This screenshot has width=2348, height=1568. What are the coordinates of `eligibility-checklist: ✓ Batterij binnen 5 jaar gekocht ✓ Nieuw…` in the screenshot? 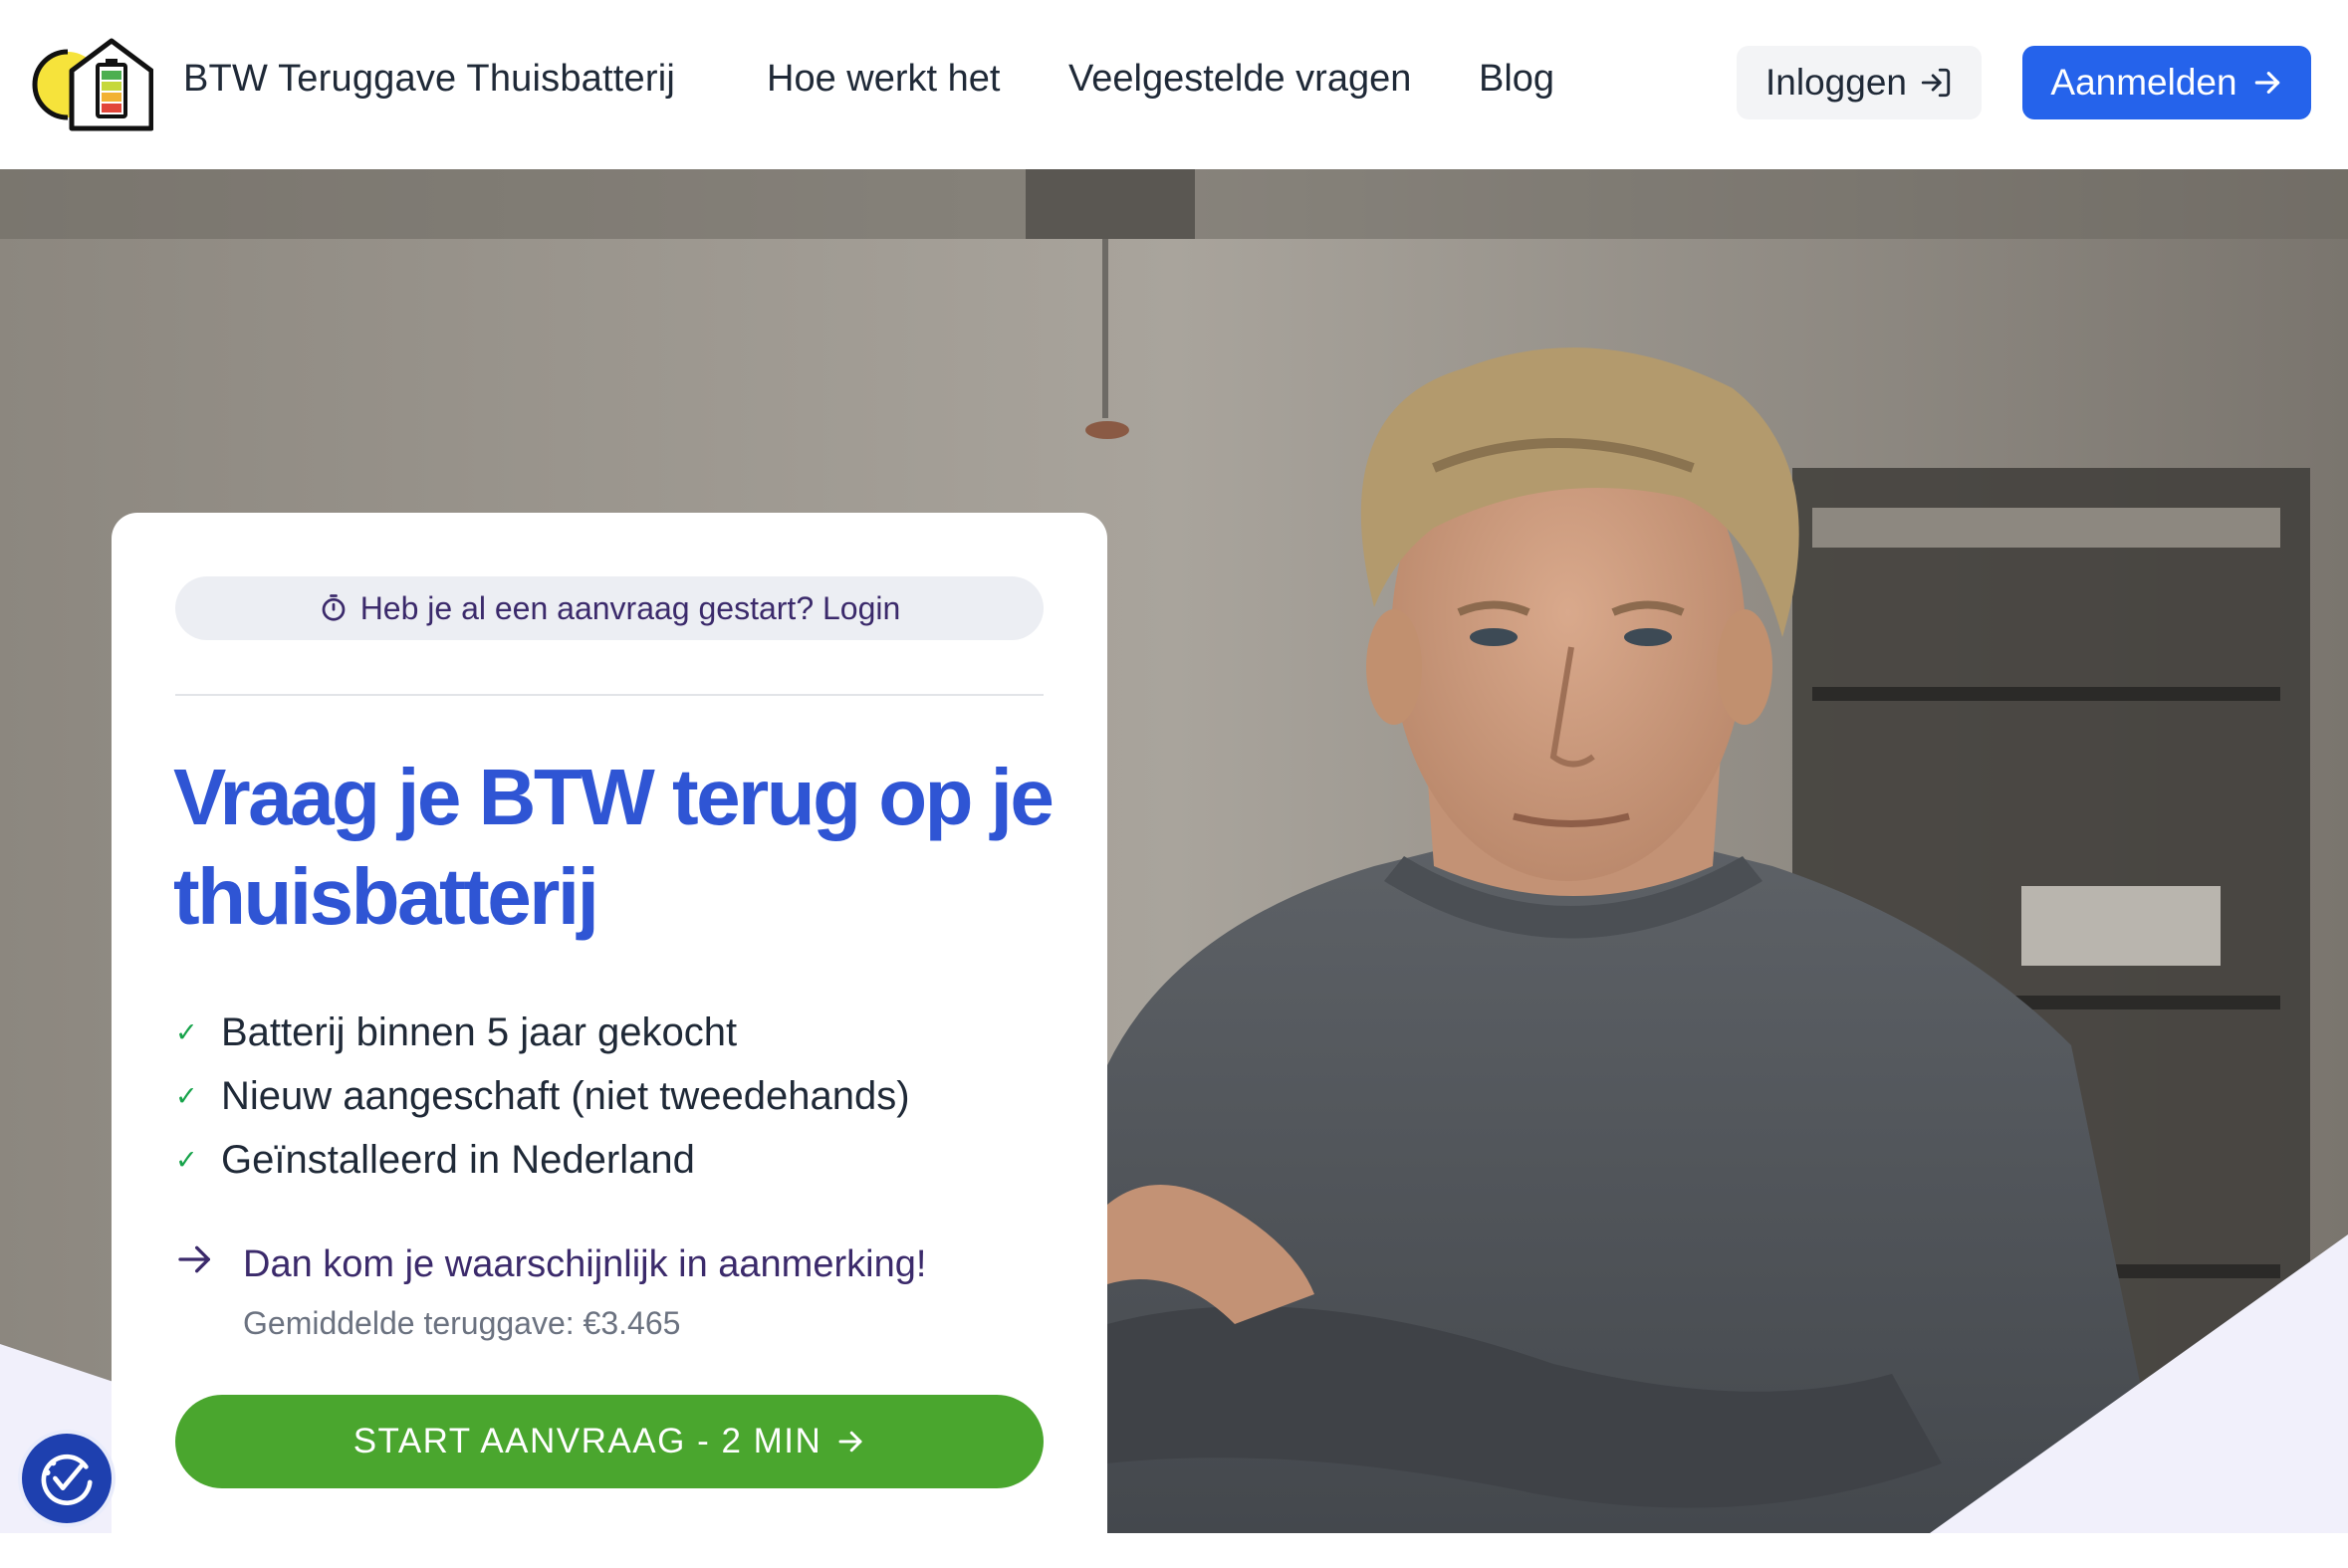 It's located at (542, 1097).